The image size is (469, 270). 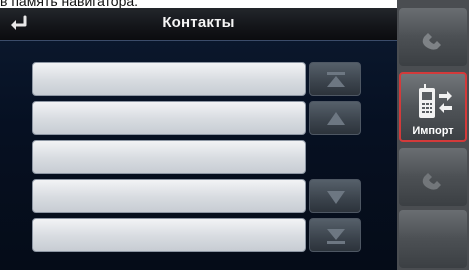 I want to click on import-label: Импорт, so click(x=433, y=131).